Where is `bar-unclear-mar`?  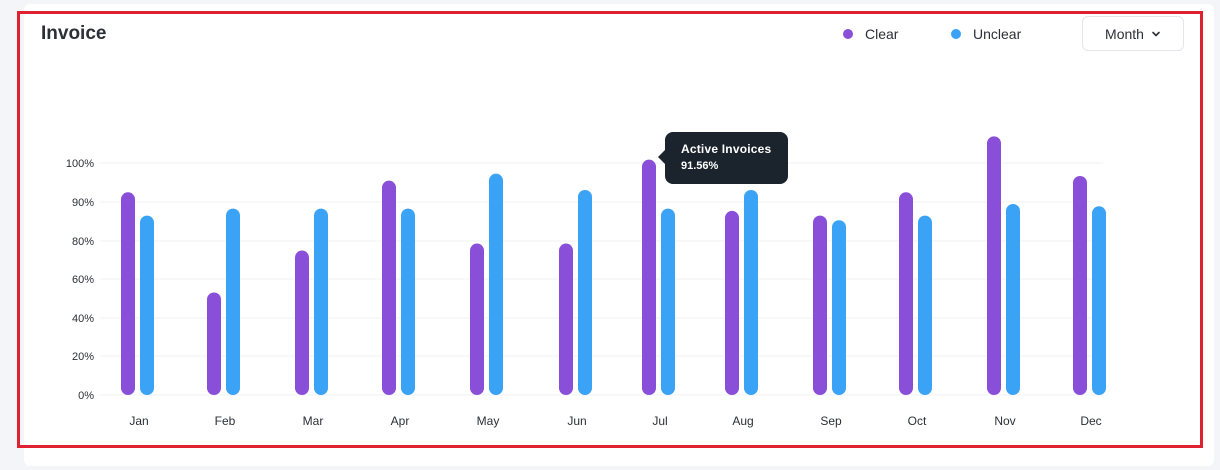 bar-unclear-mar is located at coordinates (321, 301).